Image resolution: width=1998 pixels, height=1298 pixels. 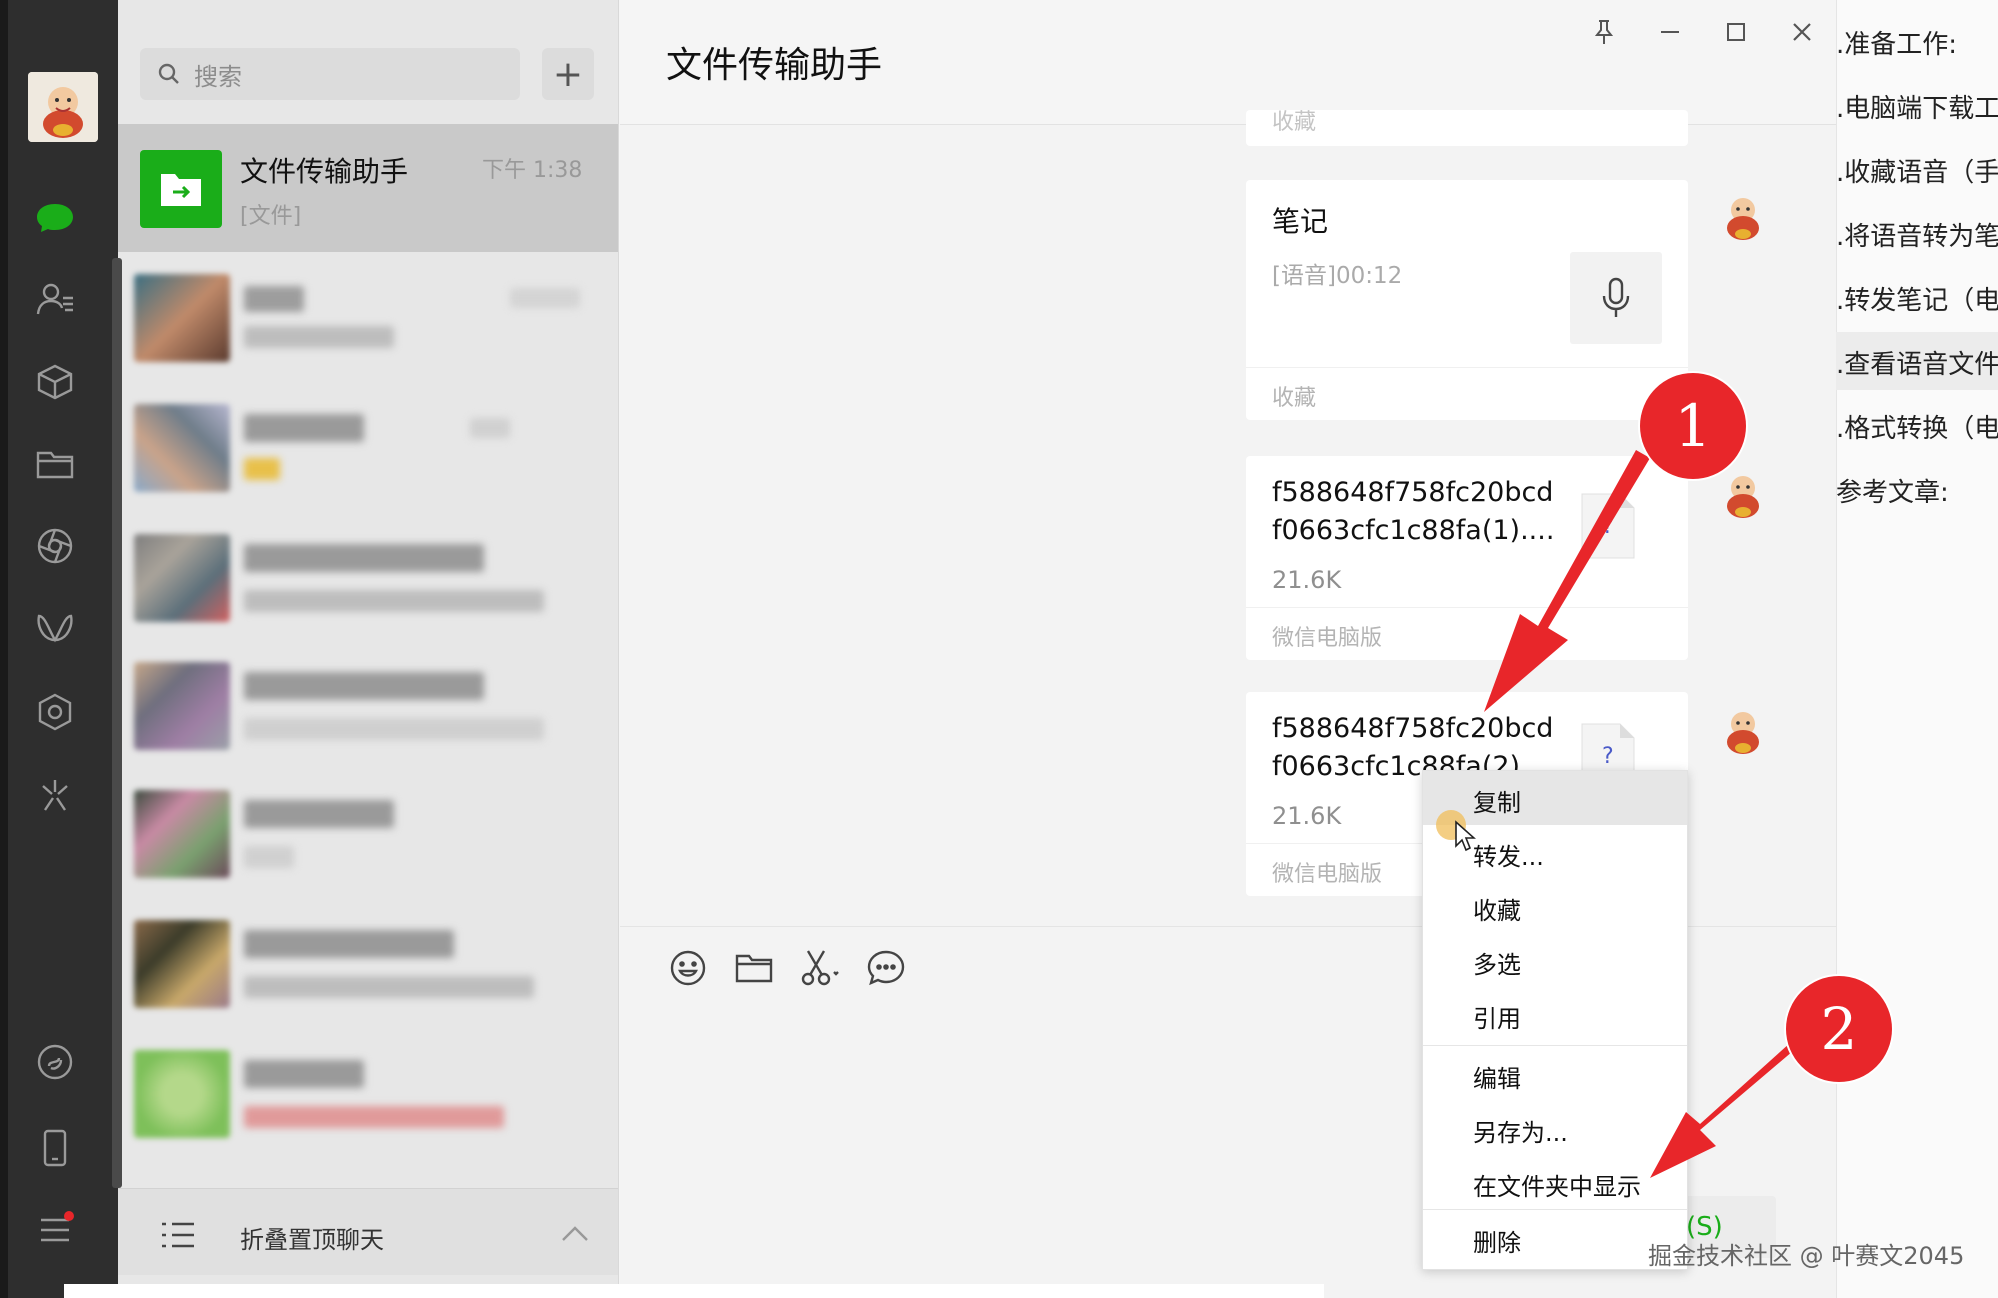 I want to click on add-button: +, so click(x=568, y=74).